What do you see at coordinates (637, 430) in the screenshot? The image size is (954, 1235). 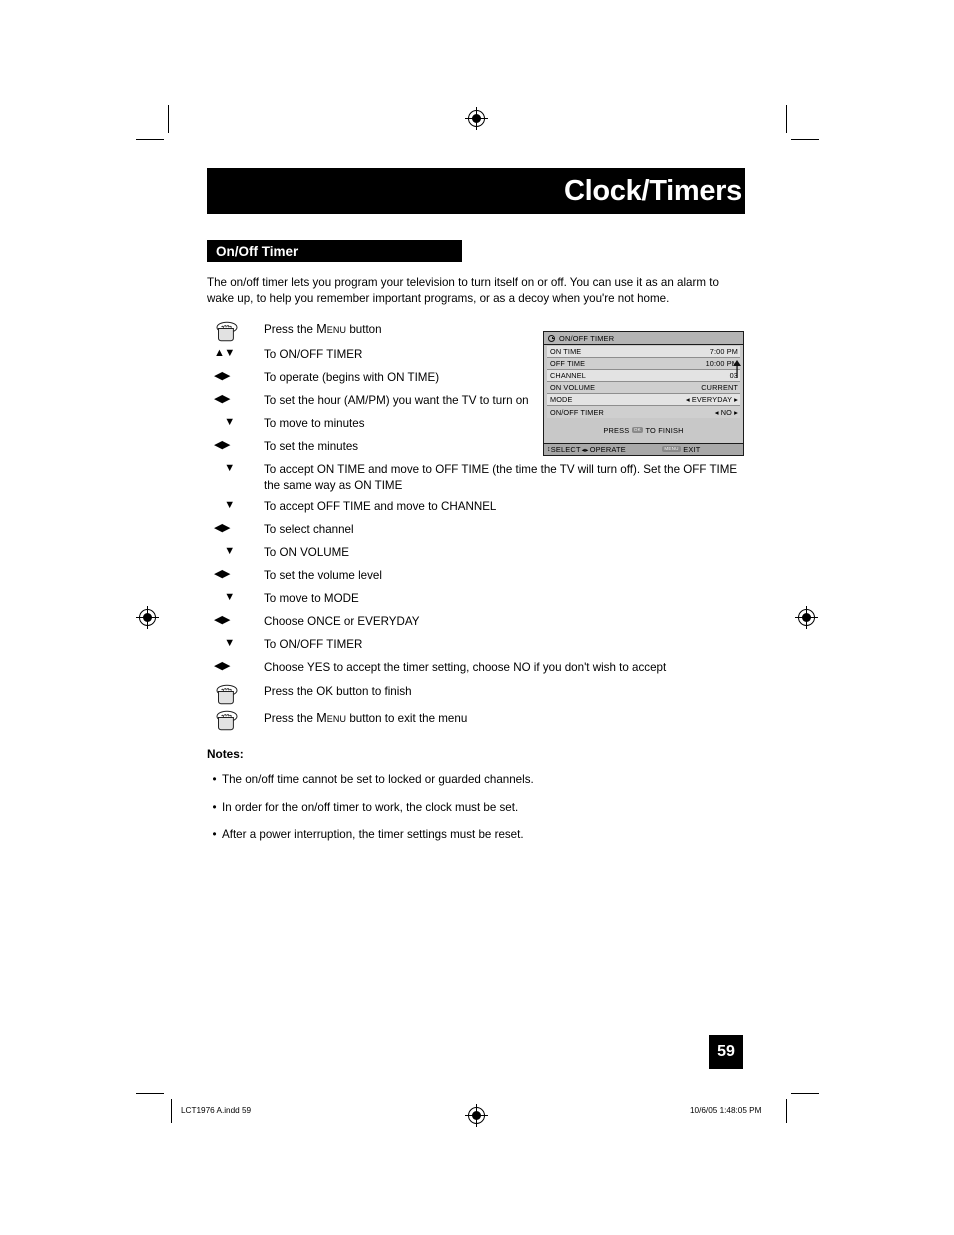 I see `ok-button-chip: OK` at bounding box center [637, 430].